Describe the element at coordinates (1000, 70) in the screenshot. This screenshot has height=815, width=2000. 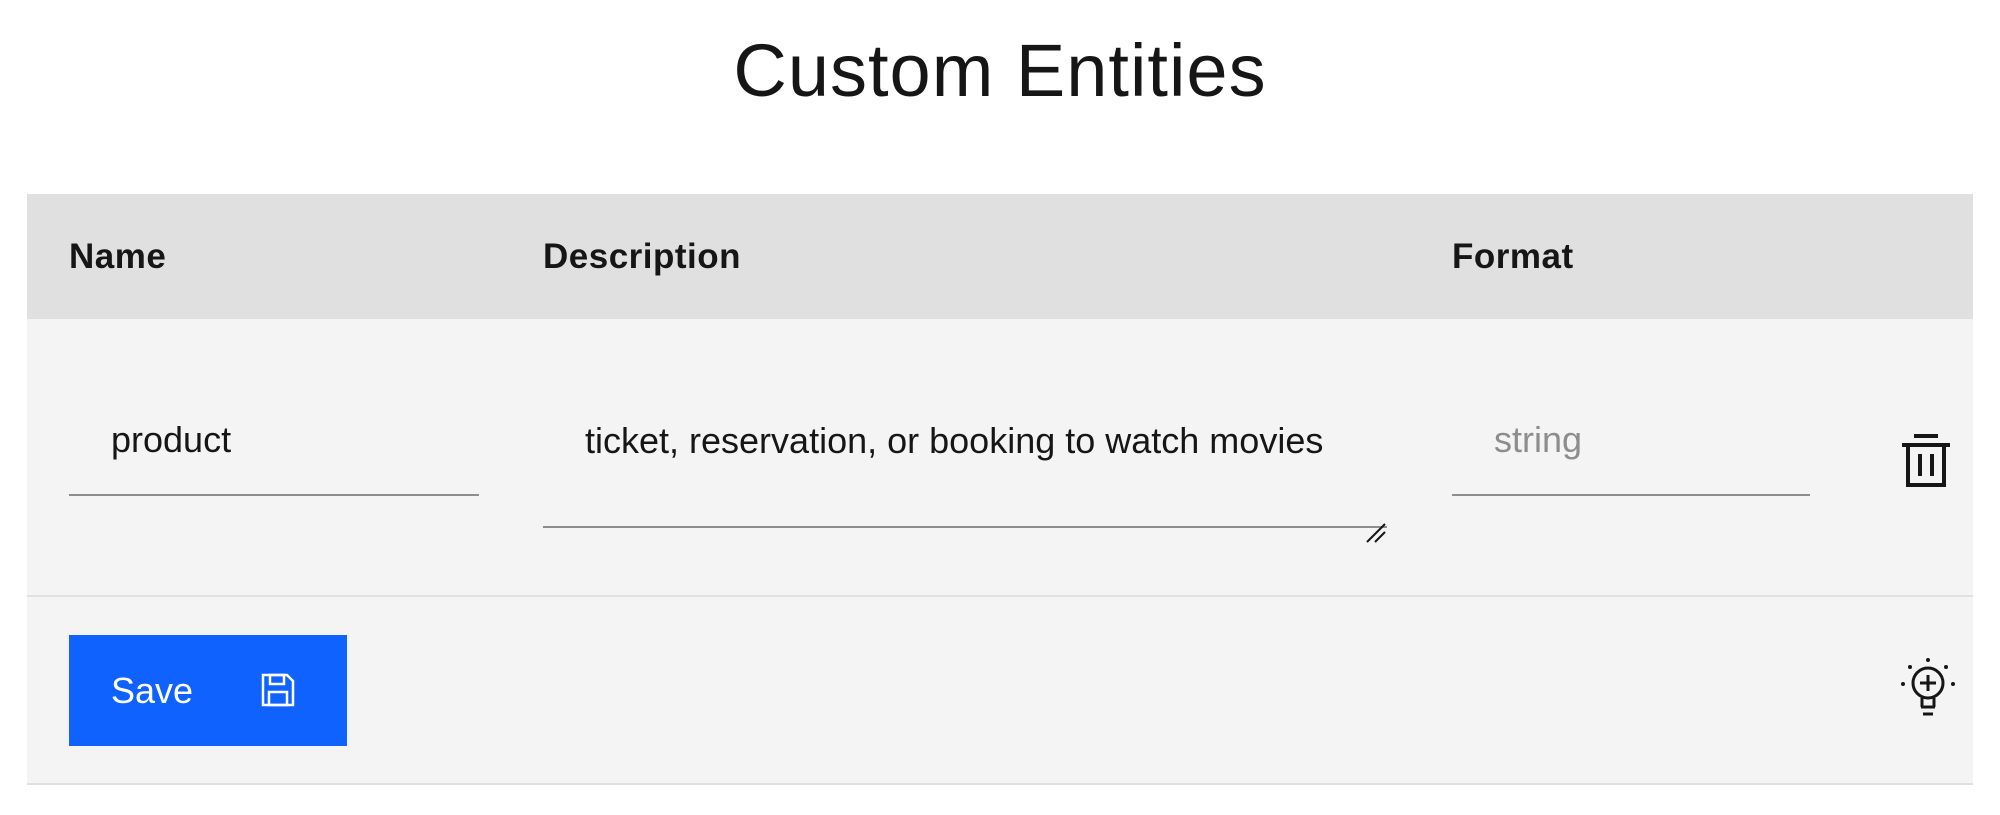
I see `page-title: Custom Entities` at that location.